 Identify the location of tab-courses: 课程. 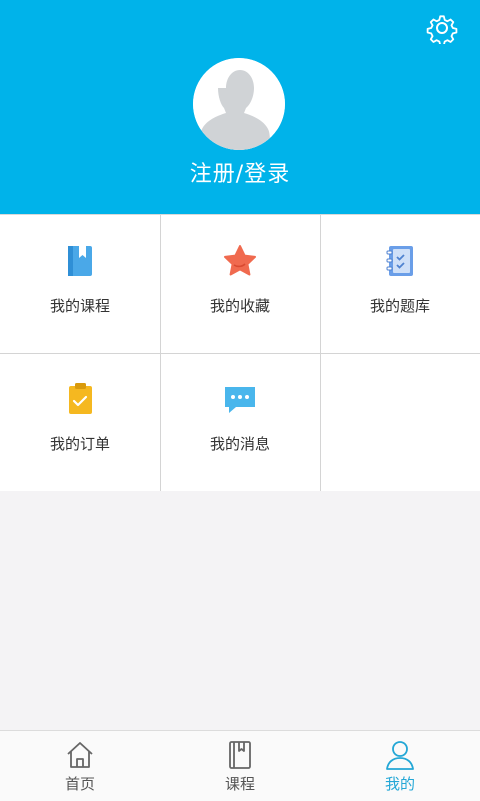
(240, 766).